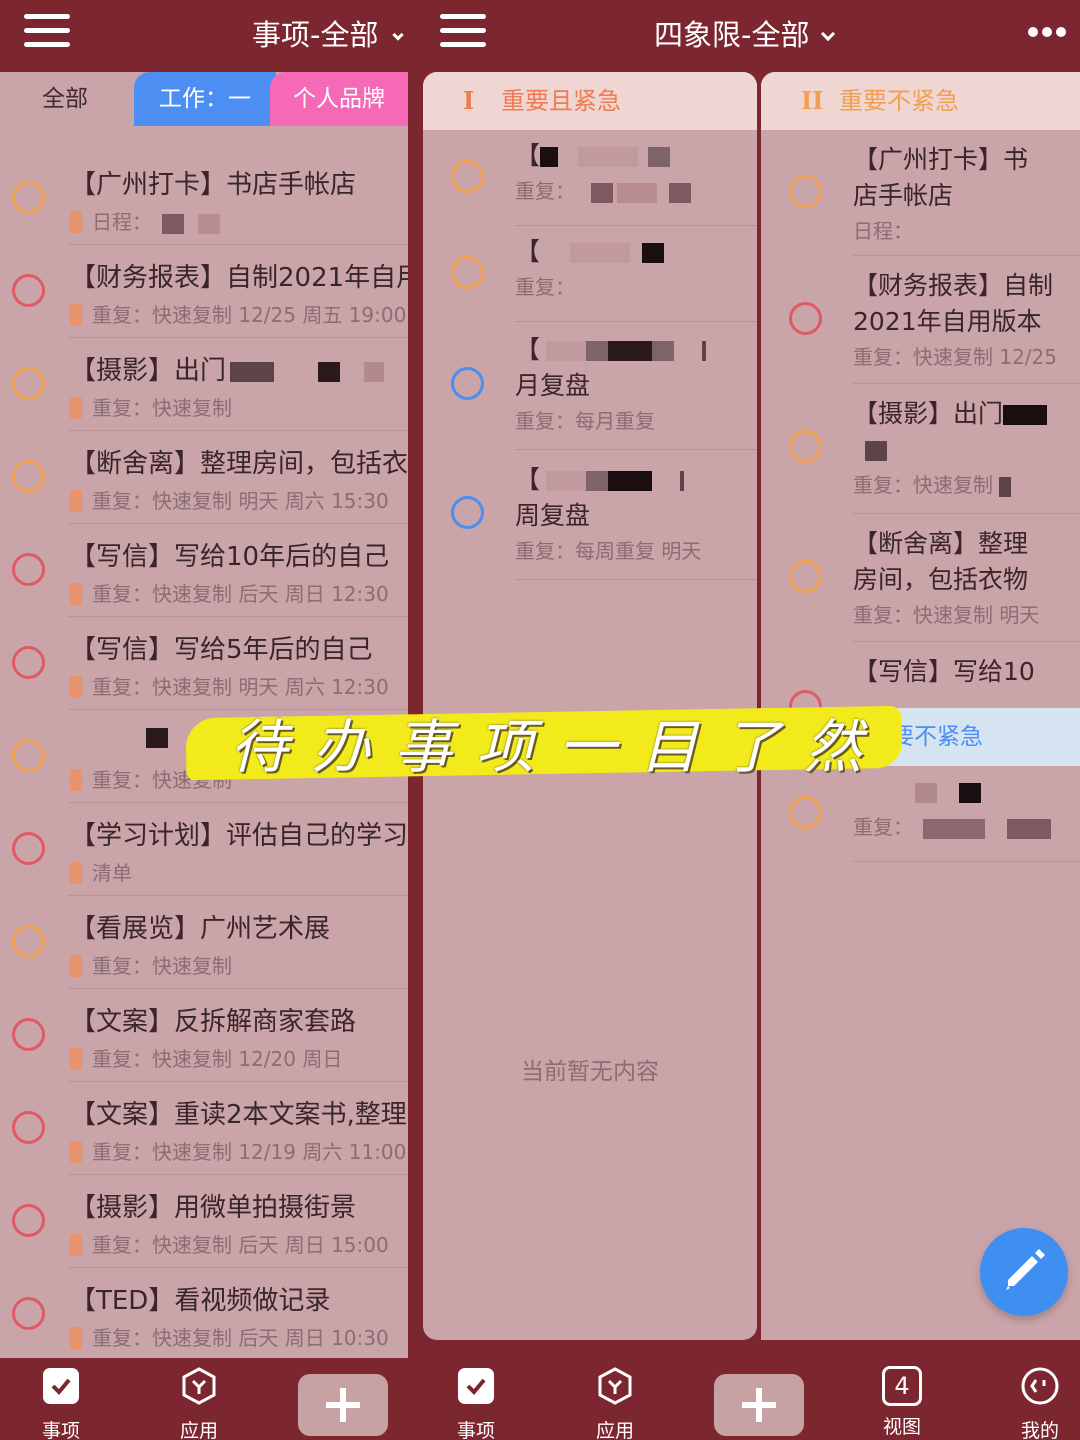 The height and width of the screenshot is (1440, 1080). I want to click on pencil-icon, so click(1025, 1269).